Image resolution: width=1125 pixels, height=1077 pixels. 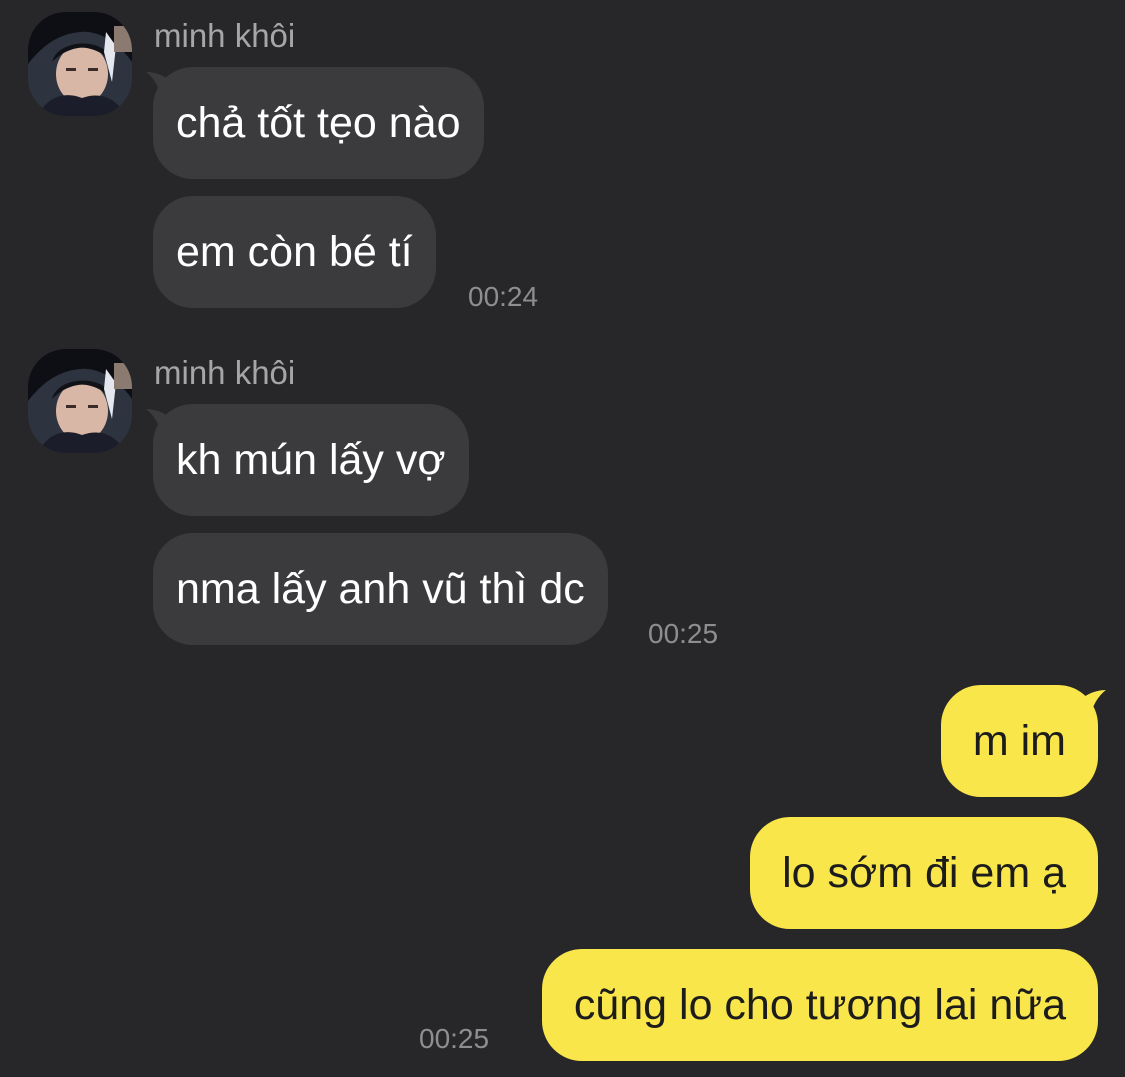 I want to click on outgoing-message-bubble: lo sớm đi em ạ, so click(x=924, y=873).